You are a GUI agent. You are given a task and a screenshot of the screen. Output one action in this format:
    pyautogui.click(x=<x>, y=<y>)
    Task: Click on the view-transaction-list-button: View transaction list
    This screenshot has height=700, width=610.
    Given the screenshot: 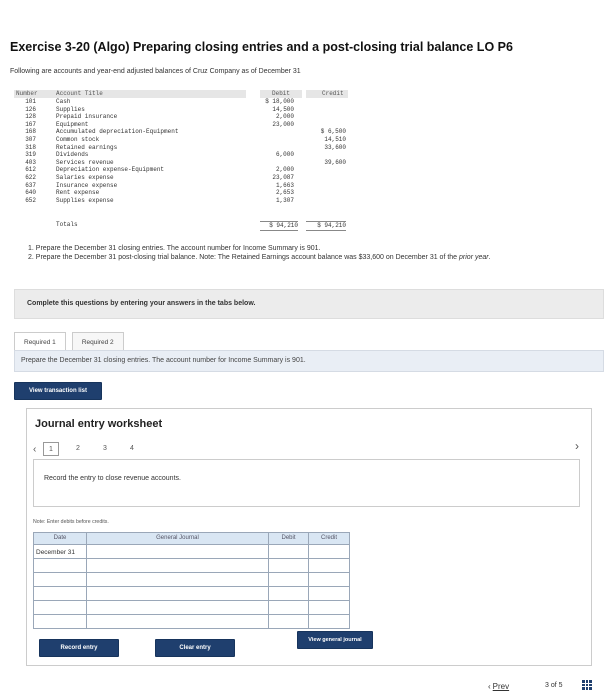 What is the action you would take?
    pyautogui.click(x=58, y=391)
    